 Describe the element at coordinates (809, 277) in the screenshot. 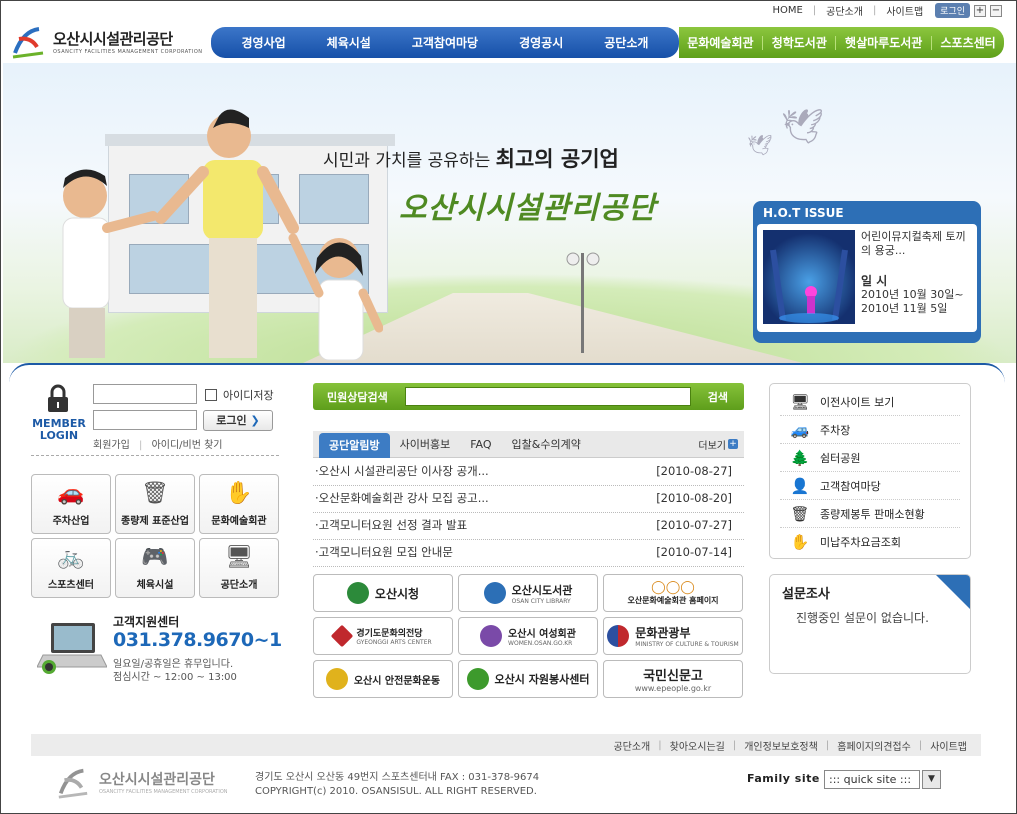

I see `hot-issue-image` at that location.